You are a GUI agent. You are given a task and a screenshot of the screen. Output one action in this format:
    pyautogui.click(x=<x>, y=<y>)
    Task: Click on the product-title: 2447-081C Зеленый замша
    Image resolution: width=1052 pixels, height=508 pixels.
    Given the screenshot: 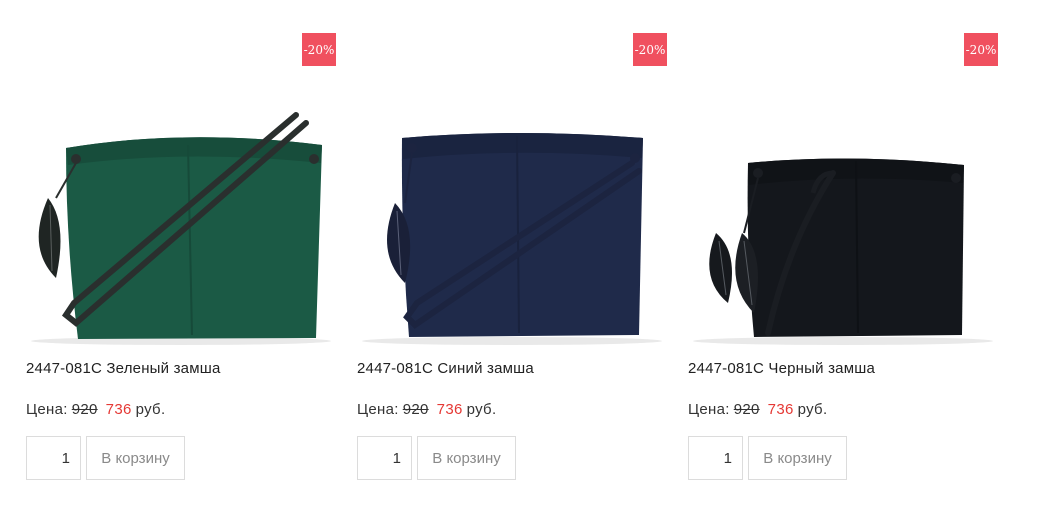 What is the action you would take?
    pyautogui.click(x=123, y=368)
    